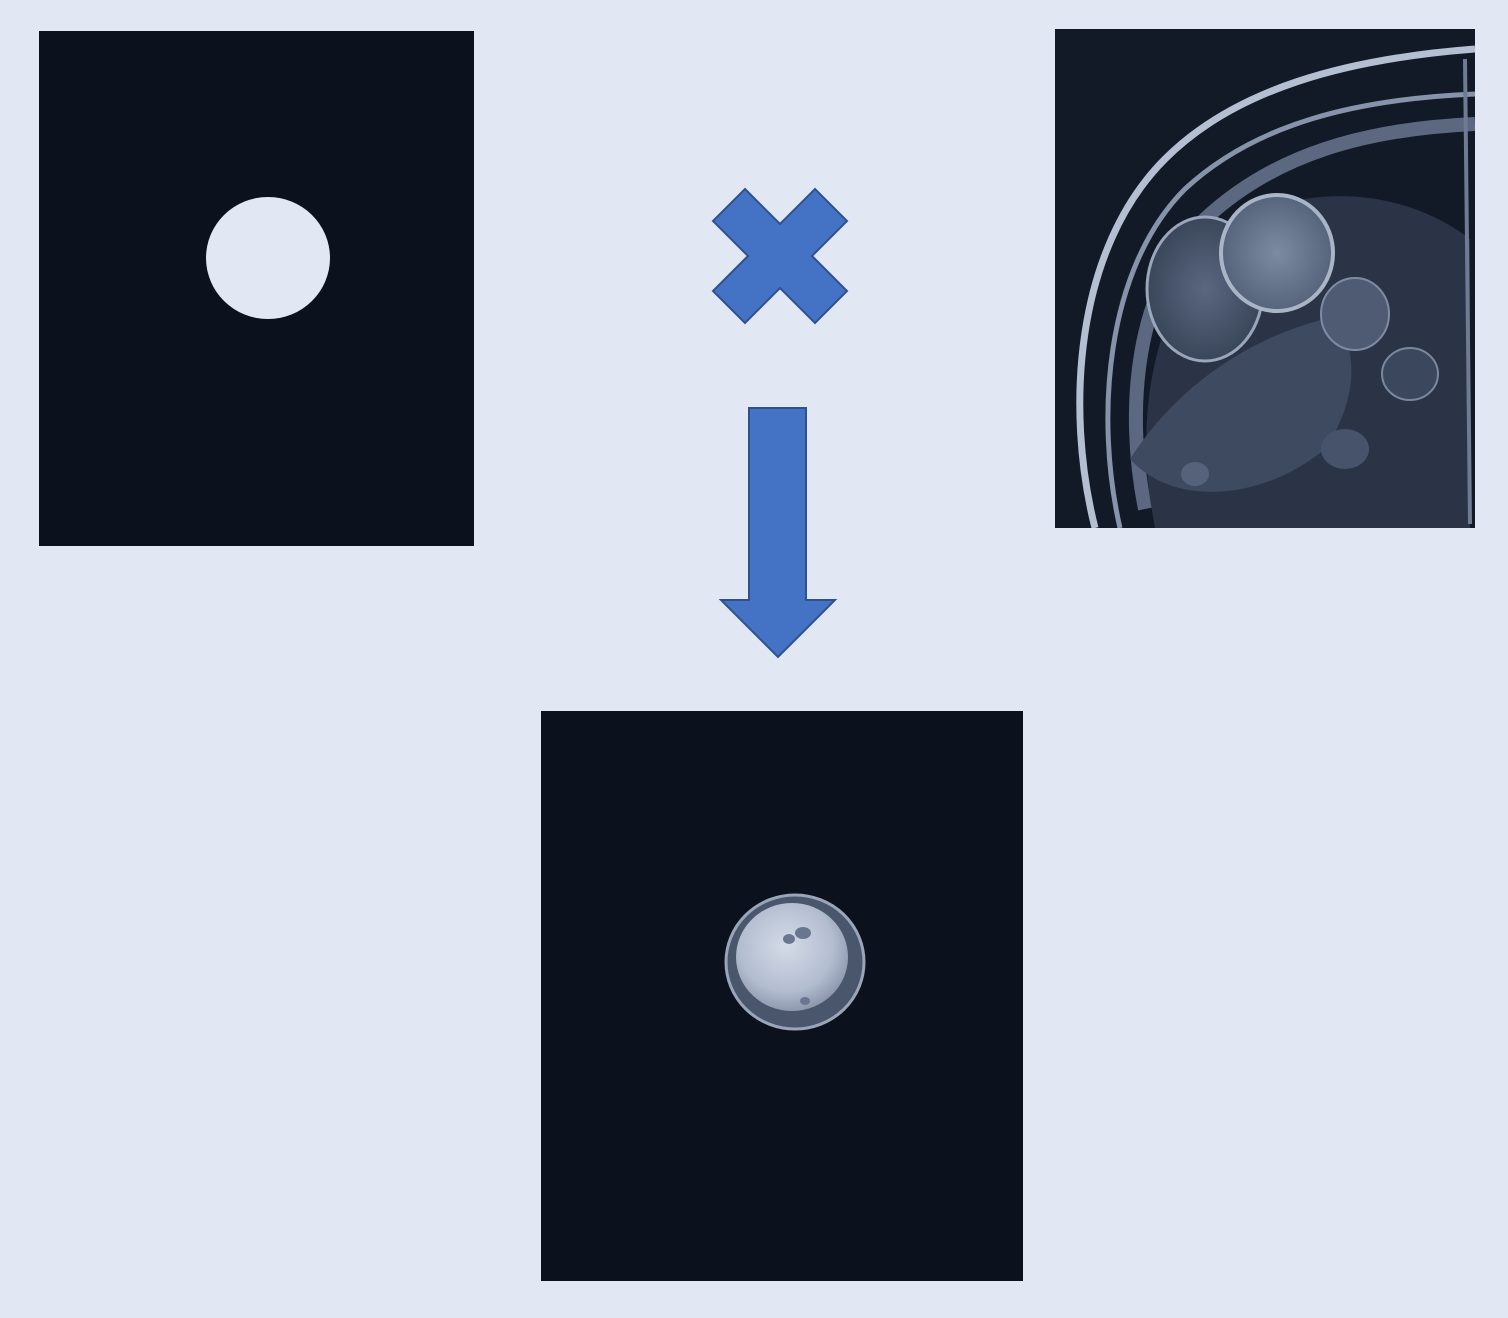 Image resolution: width=1508 pixels, height=1318 pixels. Describe the element at coordinates (1355, 314) in the screenshot. I see `mri-aorta` at that location.